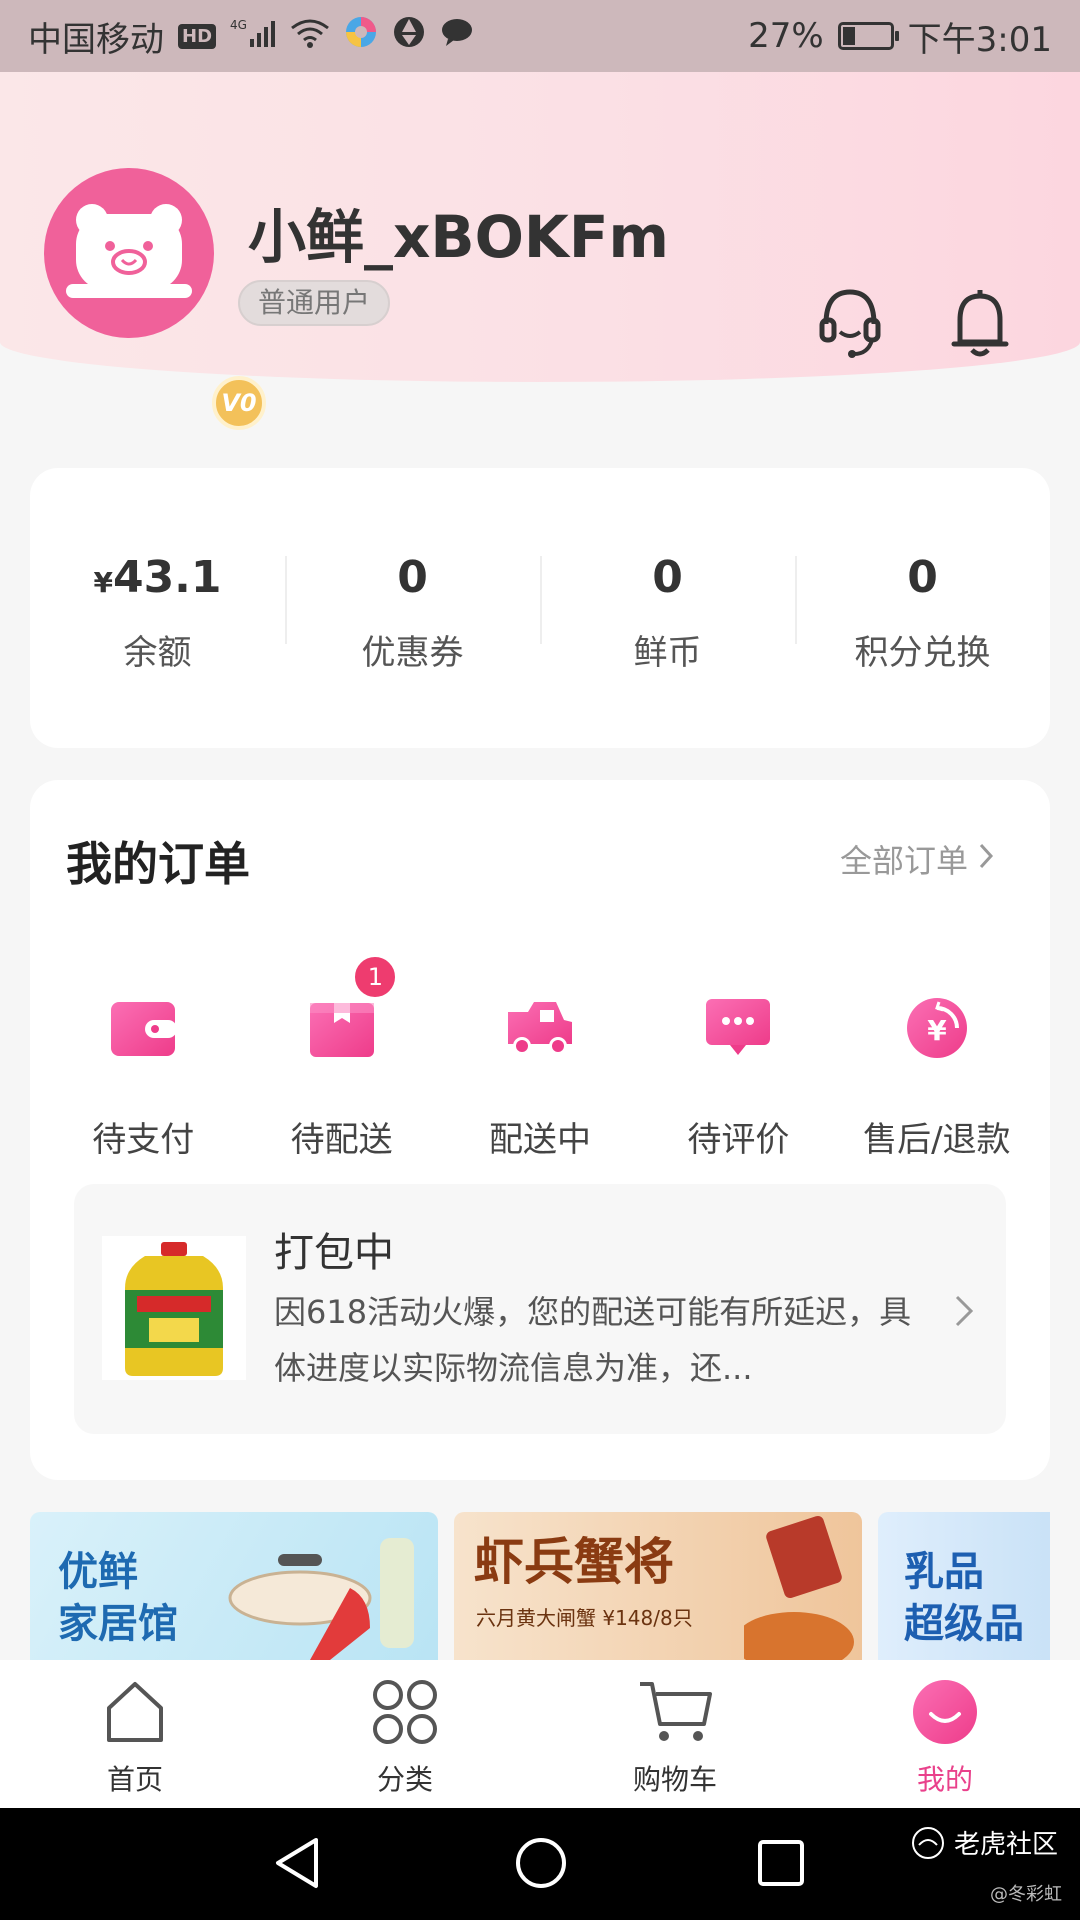 The width and height of the screenshot is (1080, 1920). What do you see at coordinates (674, 1779) in the screenshot?
I see `tab-label: 购物车` at bounding box center [674, 1779].